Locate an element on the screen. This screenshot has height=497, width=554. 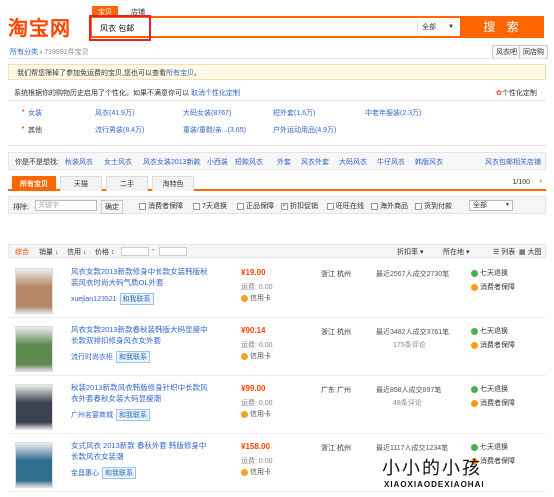
location: 广东 广州 is located at coordinates (336, 390).